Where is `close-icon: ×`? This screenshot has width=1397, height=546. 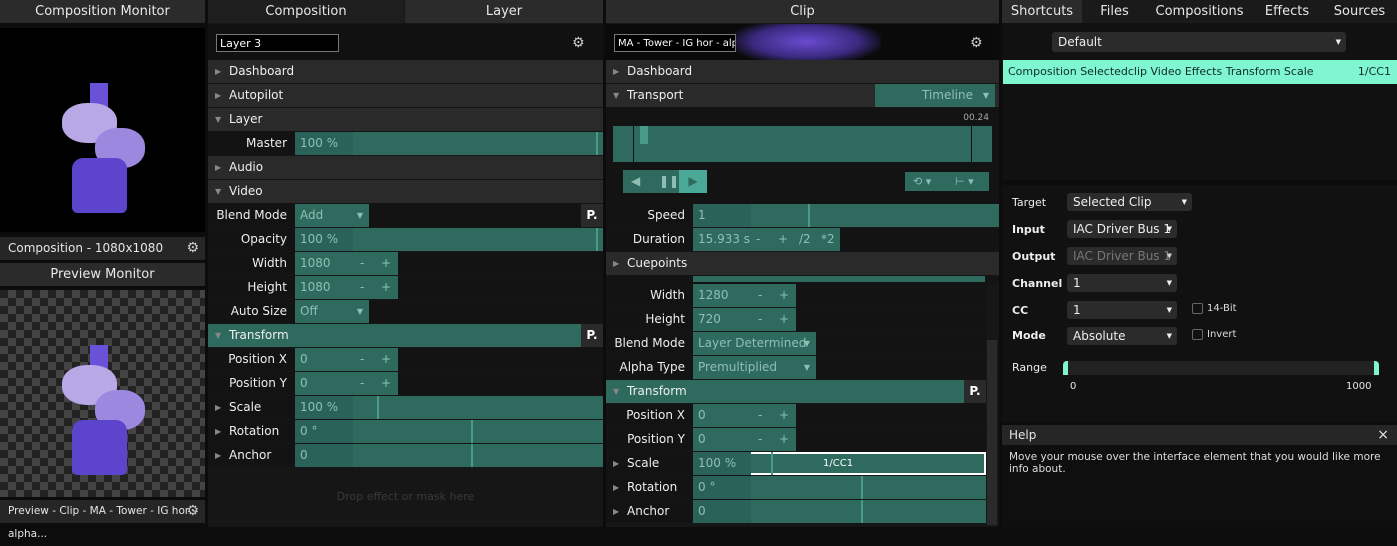
close-icon: × is located at coordinates (1383, 435).